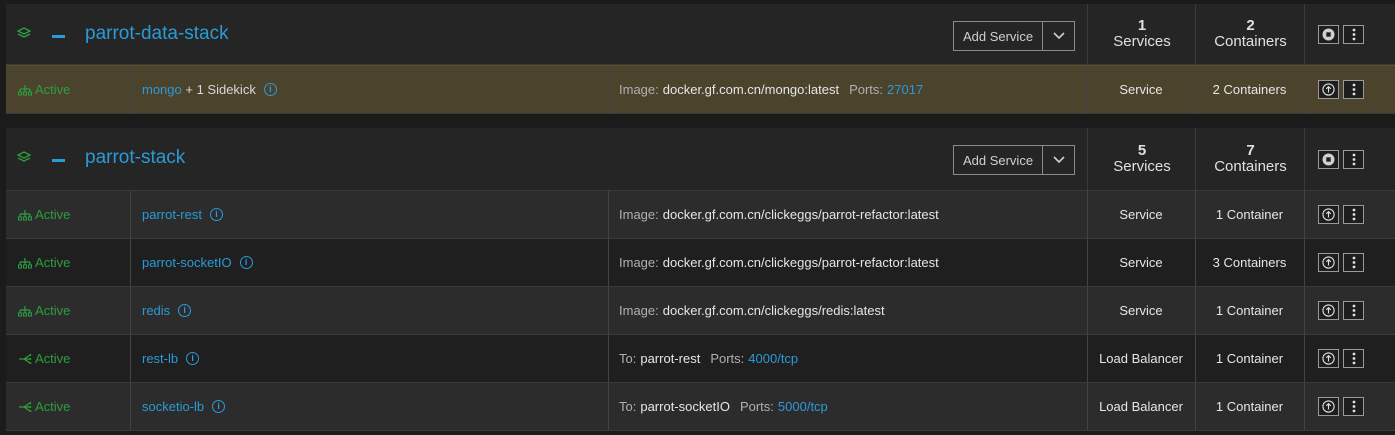 This screenshot has width=1395, height=435. I want to click on service-name-link: parrot-socketIO, so click(187, 262).